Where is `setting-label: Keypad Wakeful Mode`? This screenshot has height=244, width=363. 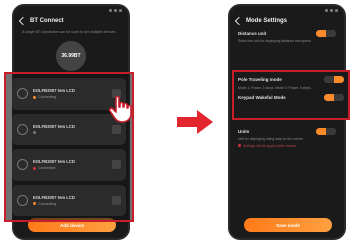 setting-label: Keypad Wakeful Mode is located at coordinates (262, 97).